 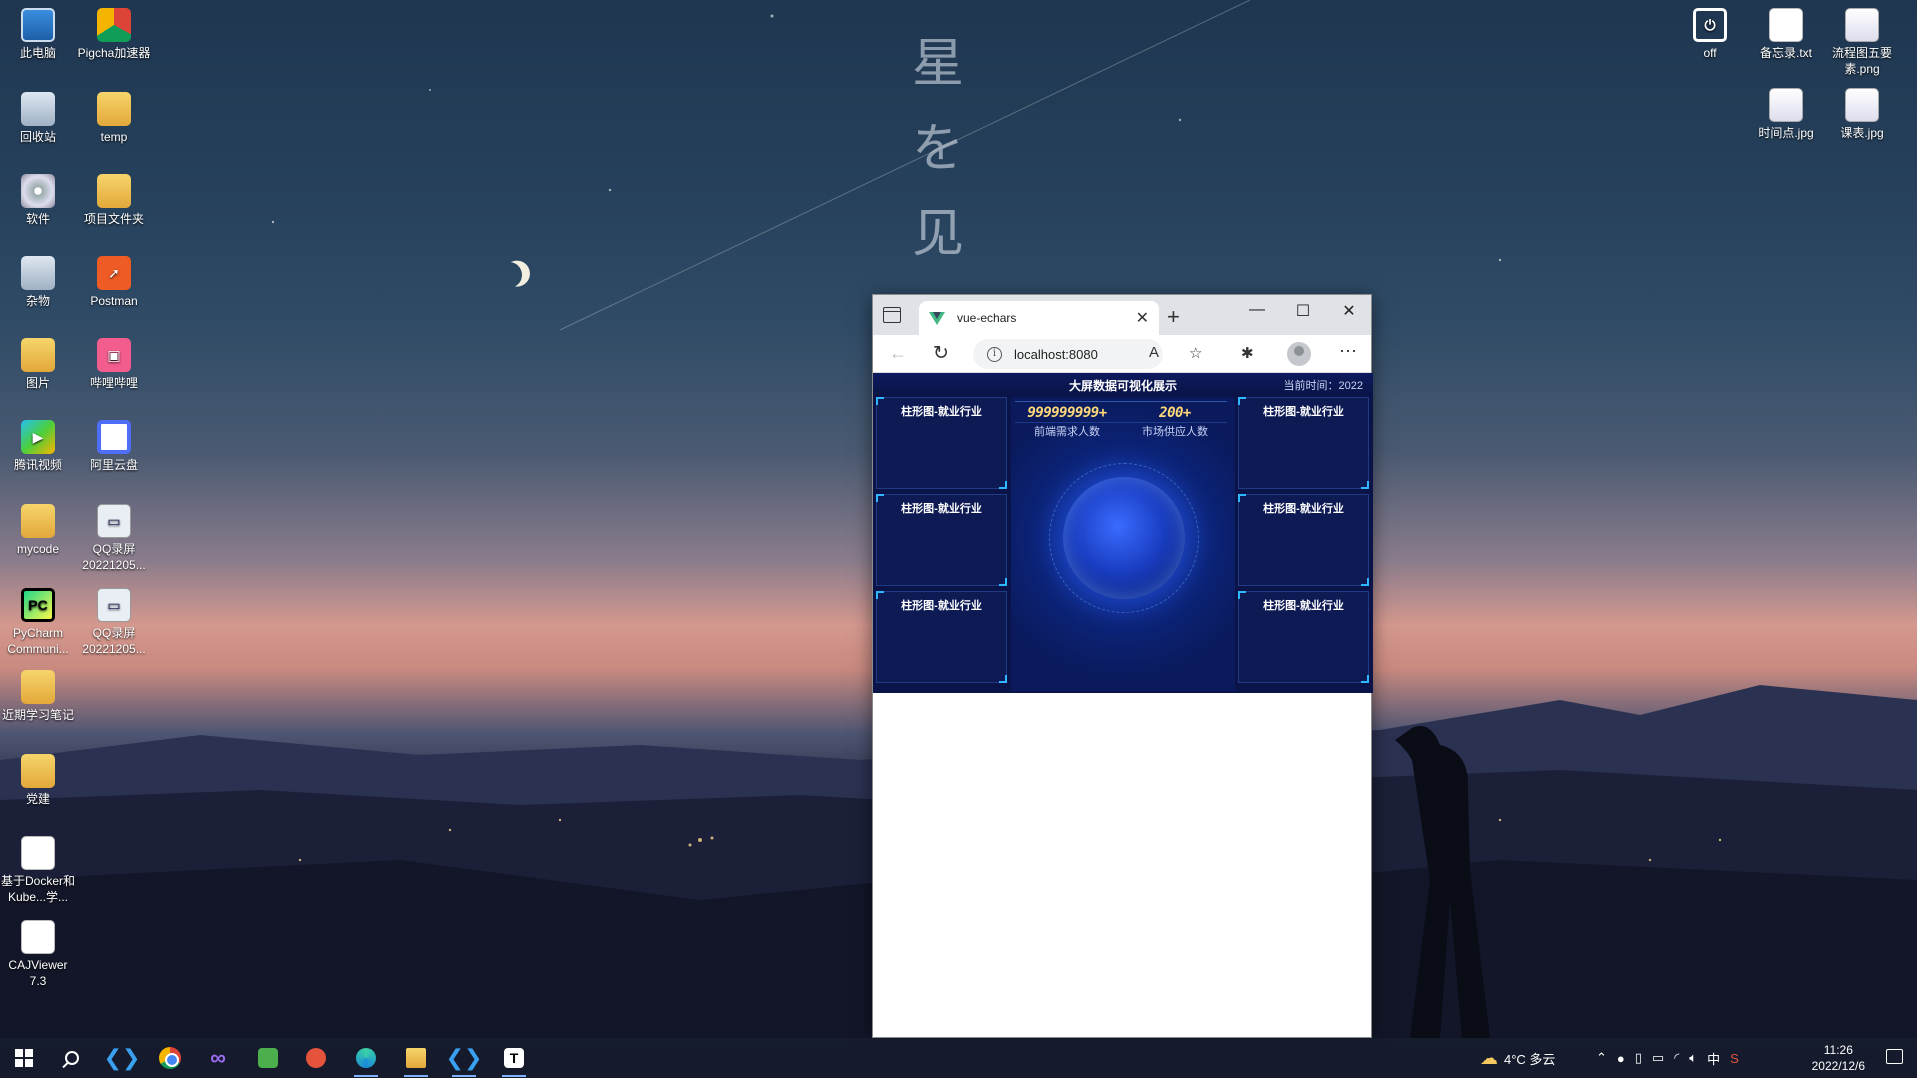 I want to click on clock-time: 11:26, so click(x=1838, y=1050).